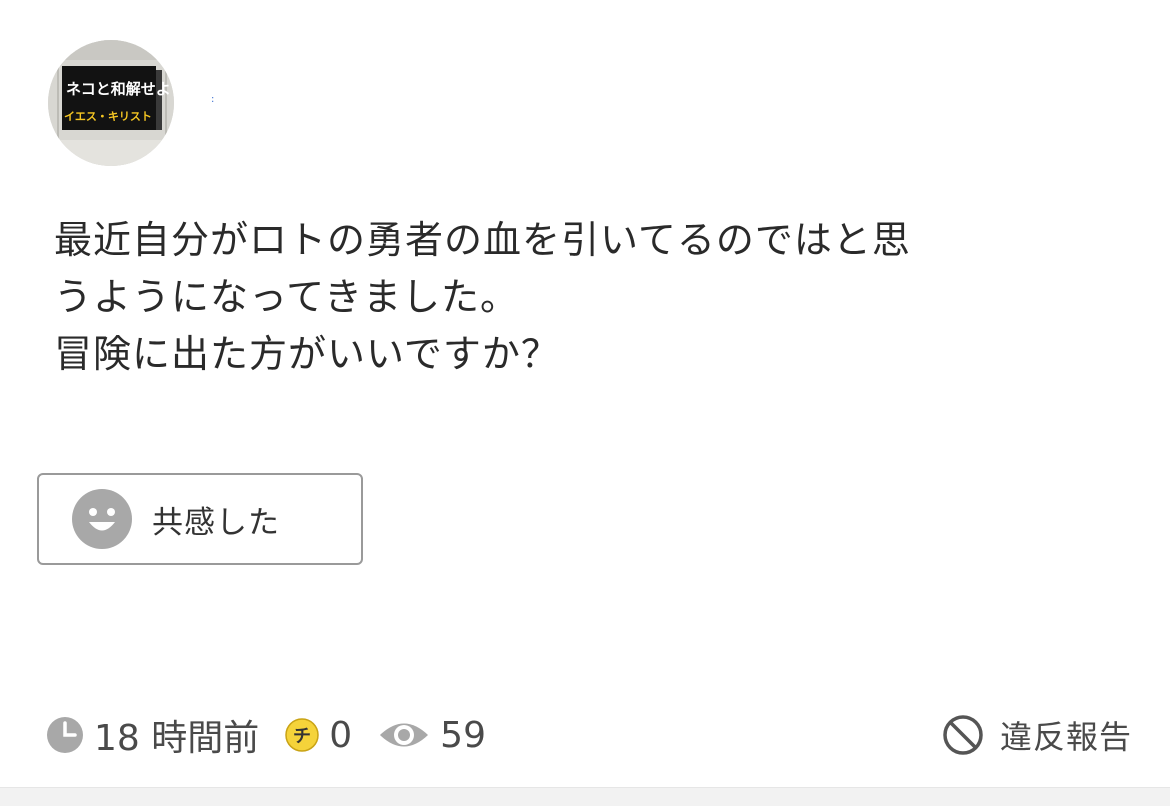 The image size is (1170, 806). Describe the element at coordinates (404, 735) in the screenshot. I see `eye-icon` at that location.